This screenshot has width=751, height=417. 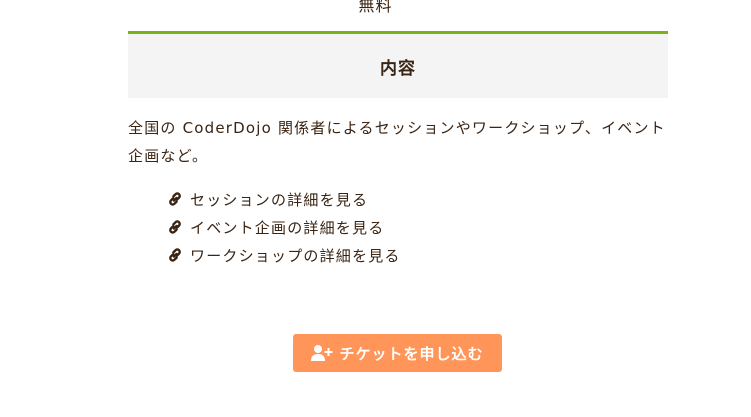 I want to click on apply-ticket-button: チケットを申し込む, so click(x=397, y=353).